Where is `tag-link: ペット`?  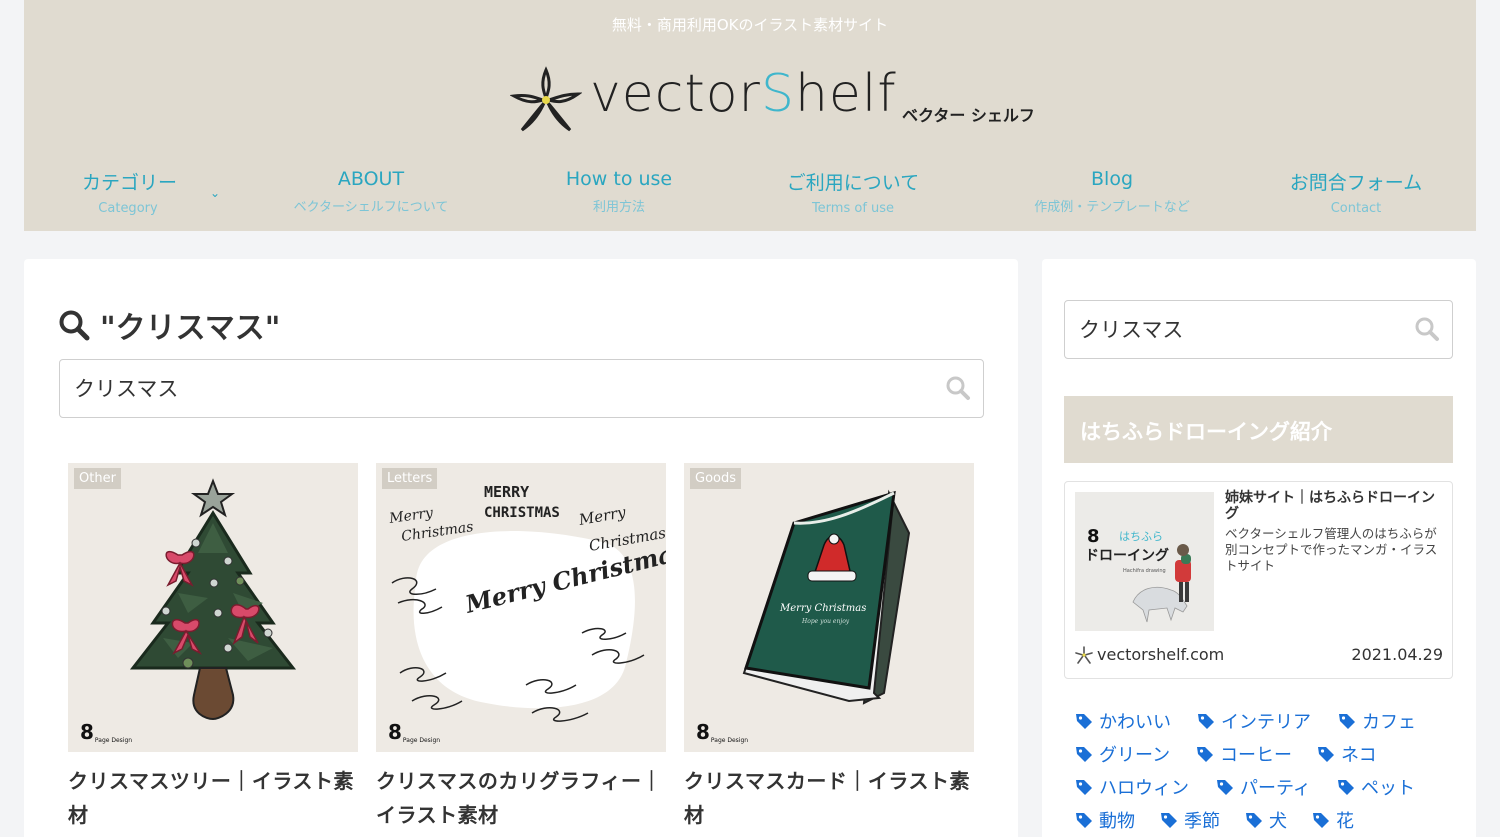
tag-link: ペット is located at coordinates (1375, 787).